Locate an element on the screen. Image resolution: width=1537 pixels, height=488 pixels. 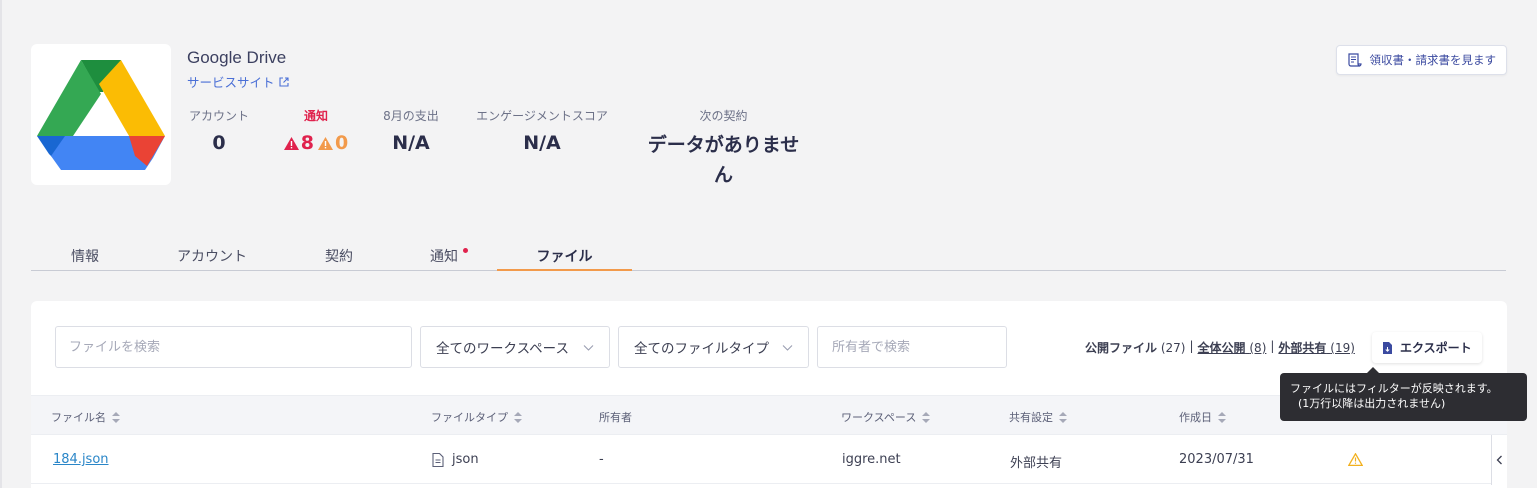
tab-contracts: 契約 is located at coordinates (339, 258).